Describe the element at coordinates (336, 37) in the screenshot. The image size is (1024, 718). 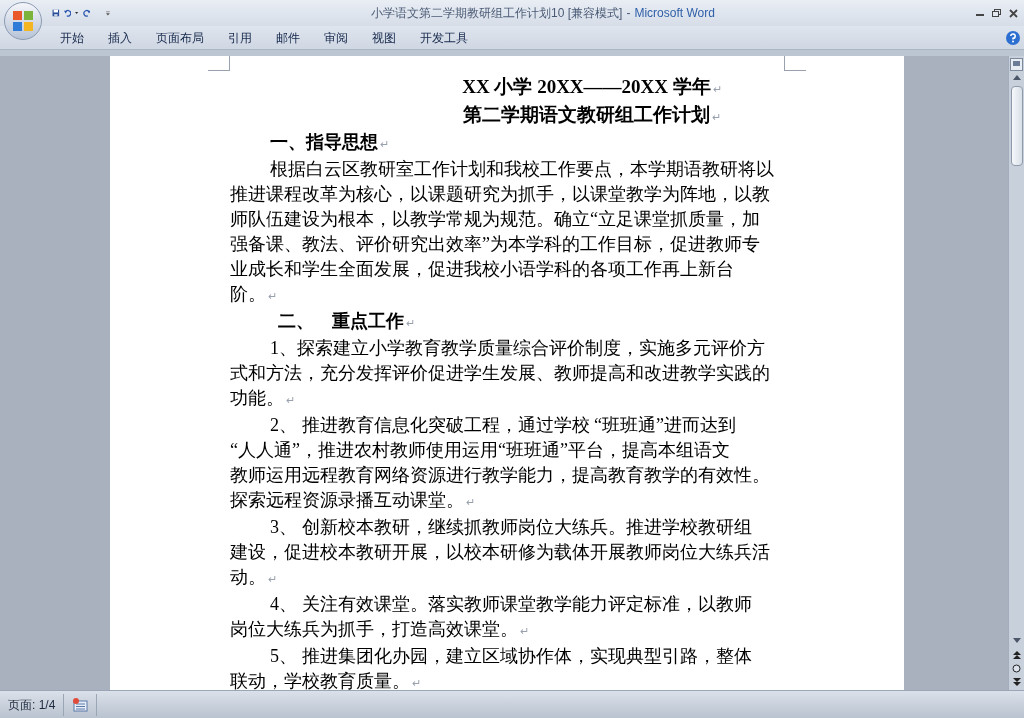
I see `ribbon-tab: 审阅` at that location.